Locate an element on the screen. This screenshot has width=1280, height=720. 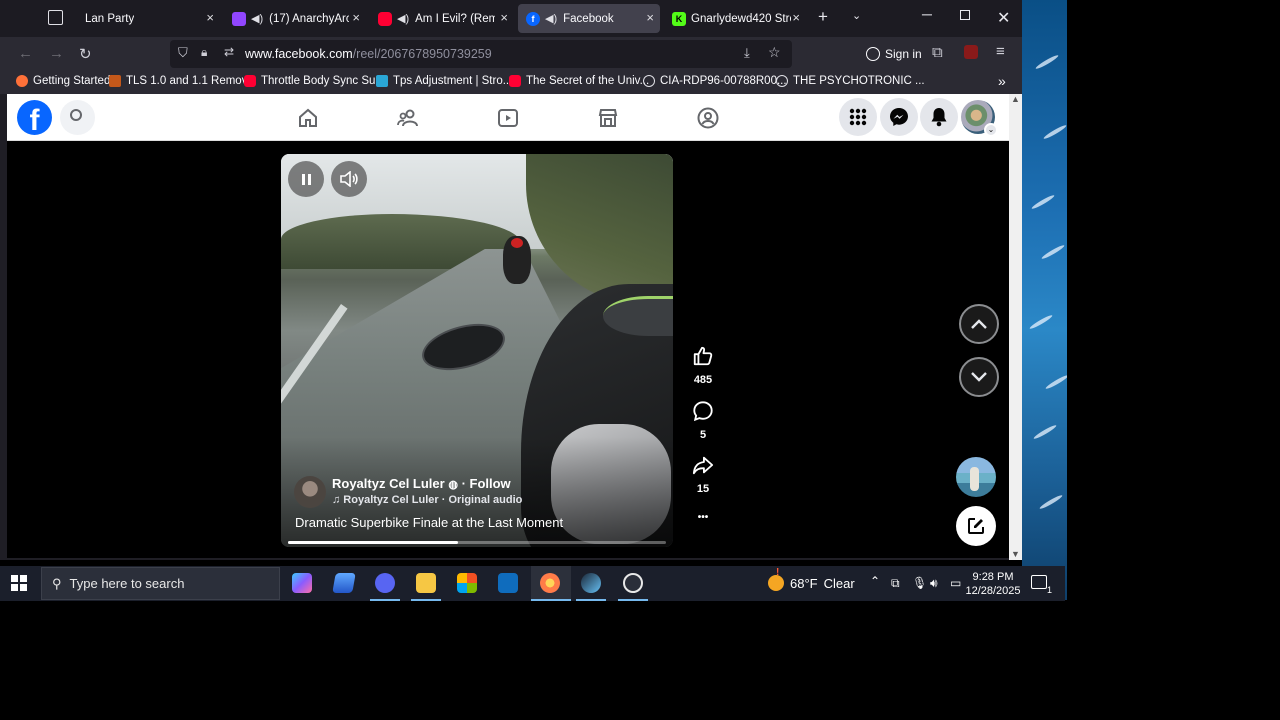
file-explorer-icon is located at coordinates (426, 583).